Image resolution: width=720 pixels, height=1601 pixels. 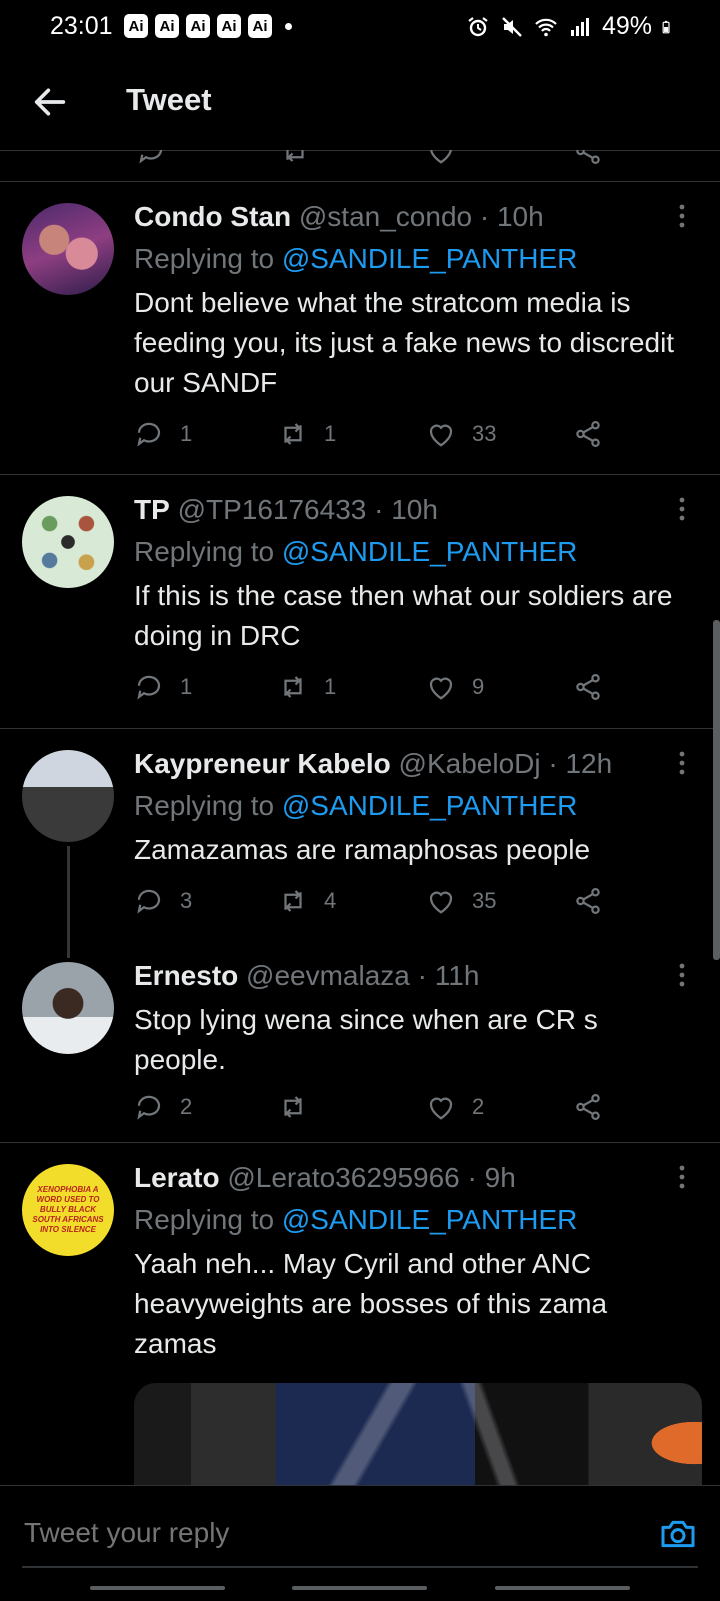 I want to click on notification-dot, so click(x=288, y=26).